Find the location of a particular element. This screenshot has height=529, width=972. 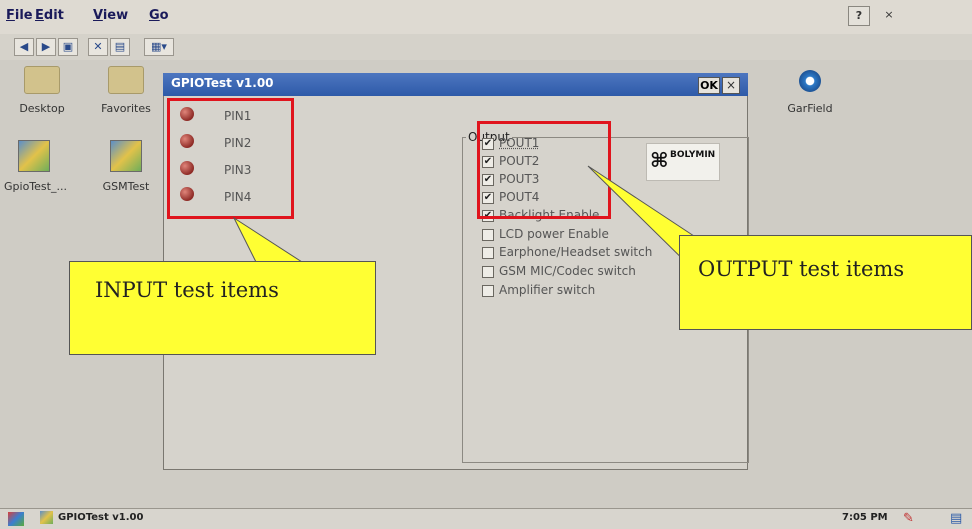

input-callout-text: INPUT test items is located at coordinates (187, 290).